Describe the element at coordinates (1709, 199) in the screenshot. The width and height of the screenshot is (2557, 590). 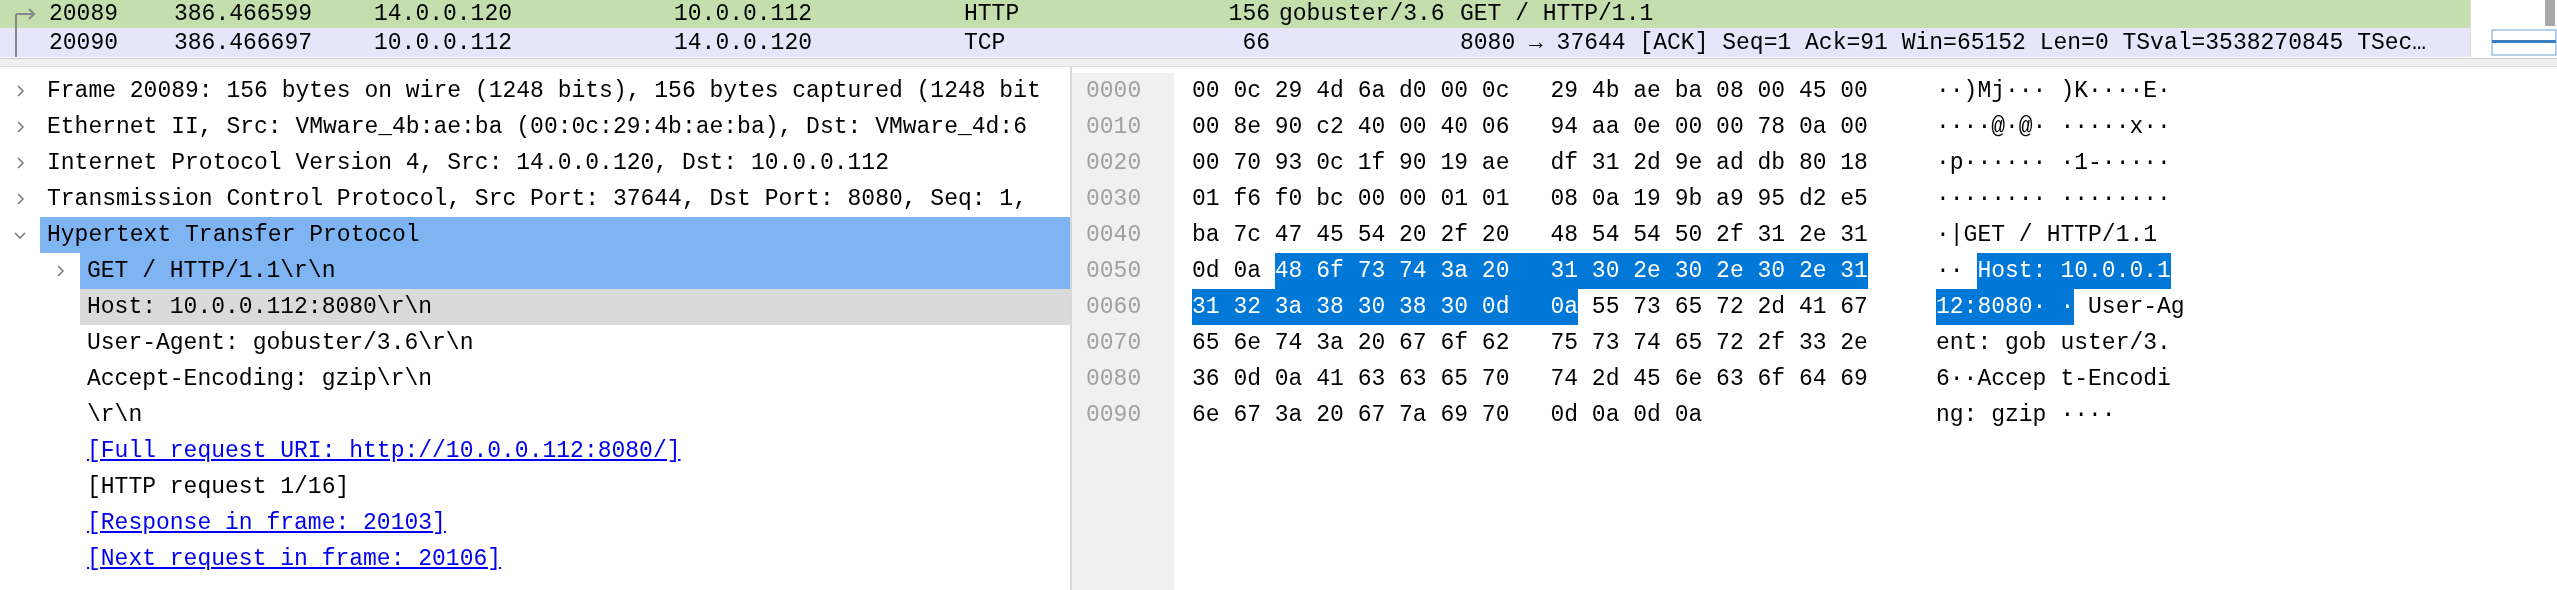
I see `hex-bytes: 08 0a 19 9b a9 95 d2 e5` at that location.